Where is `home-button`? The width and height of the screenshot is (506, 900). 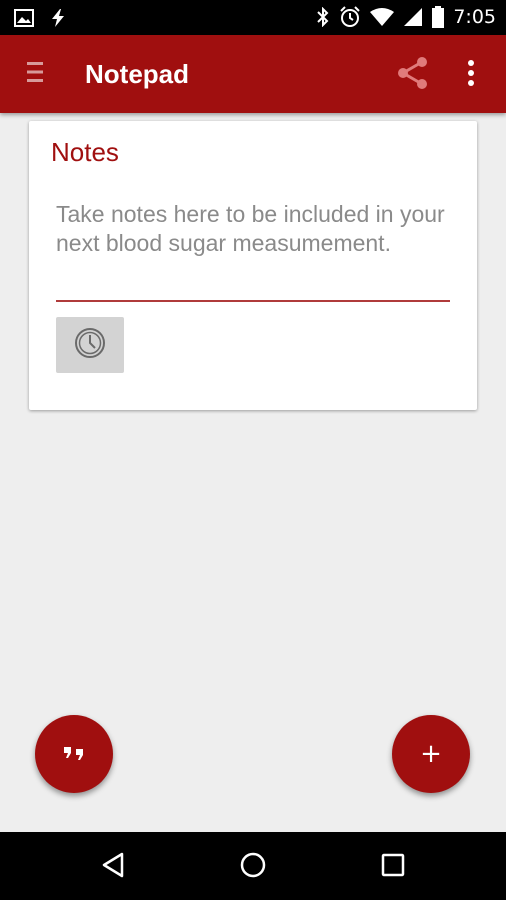
home-button is located at coordinates (253, 867).